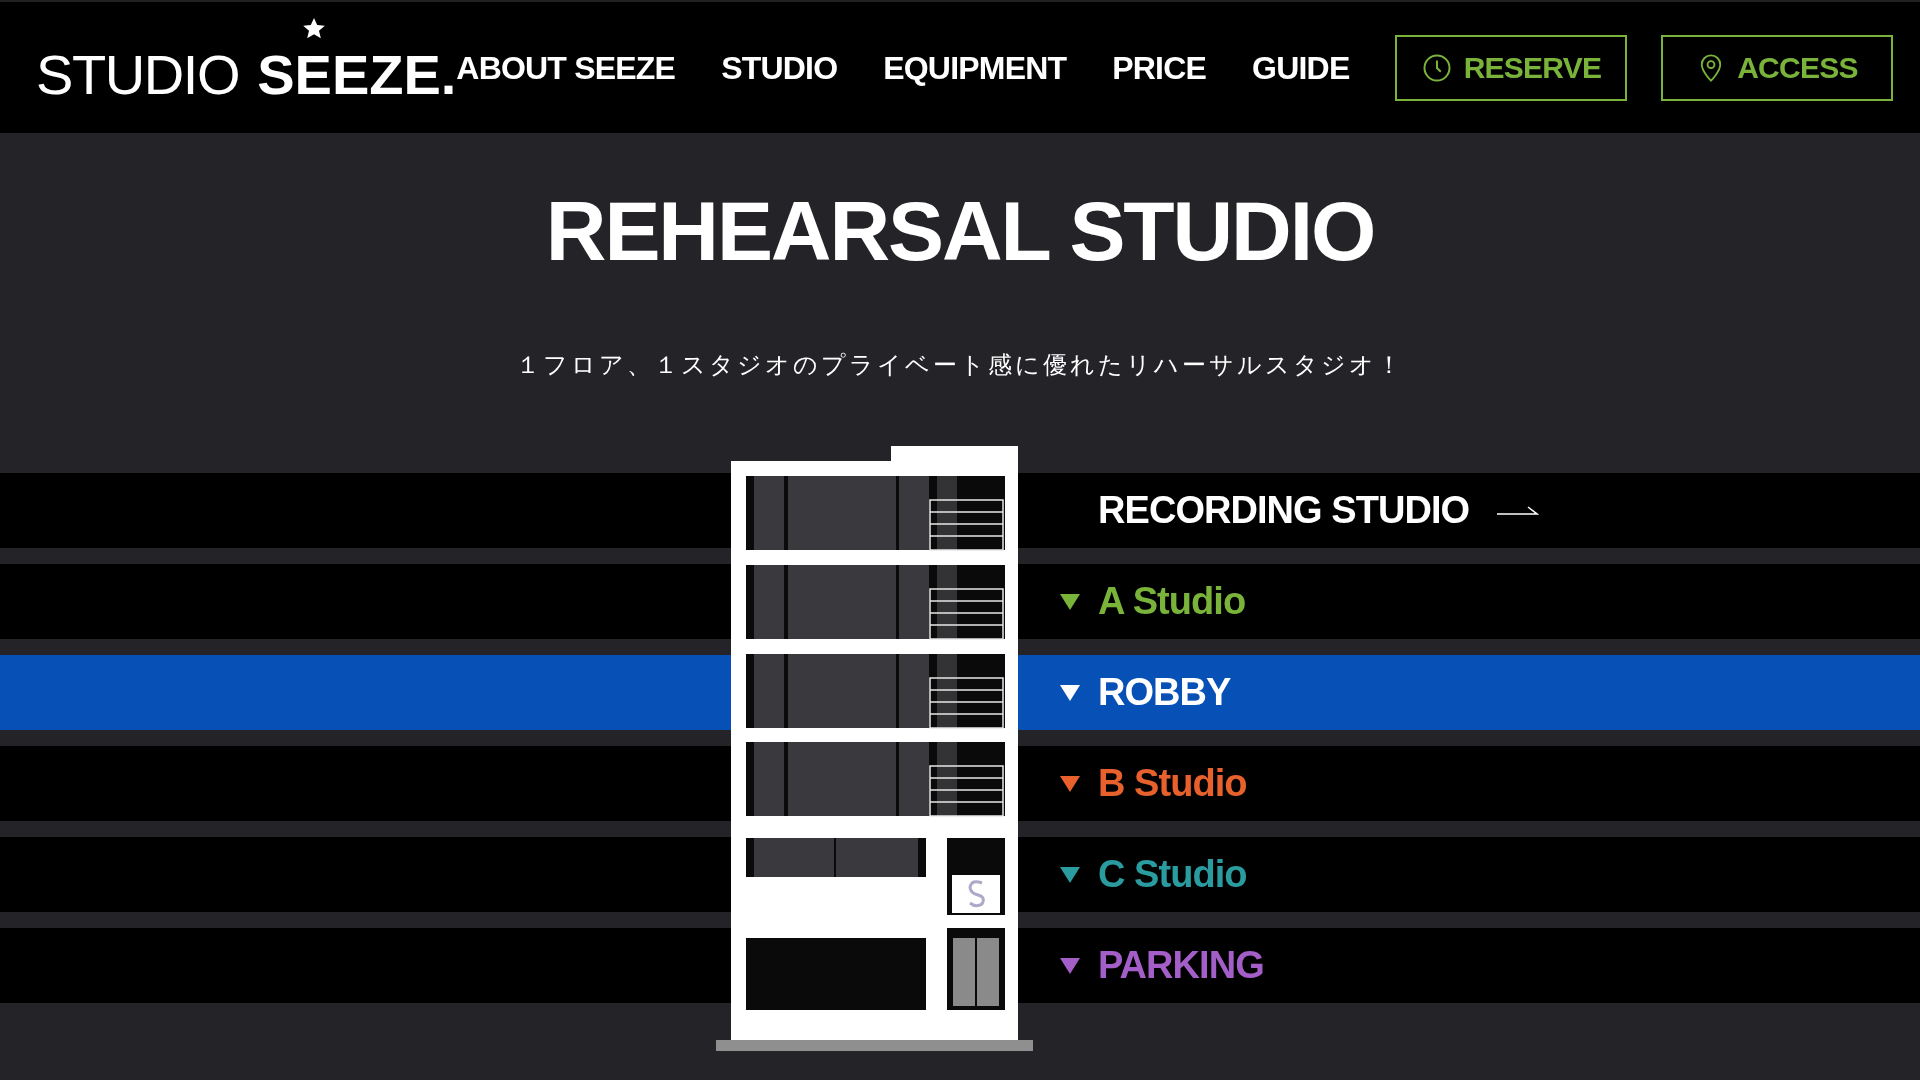 The width and height of the screenshot is (1920, 1080). Describe the element at coordinates (1164, 692) in the screenshot. I see `floor-label: ROBBY` at that location.